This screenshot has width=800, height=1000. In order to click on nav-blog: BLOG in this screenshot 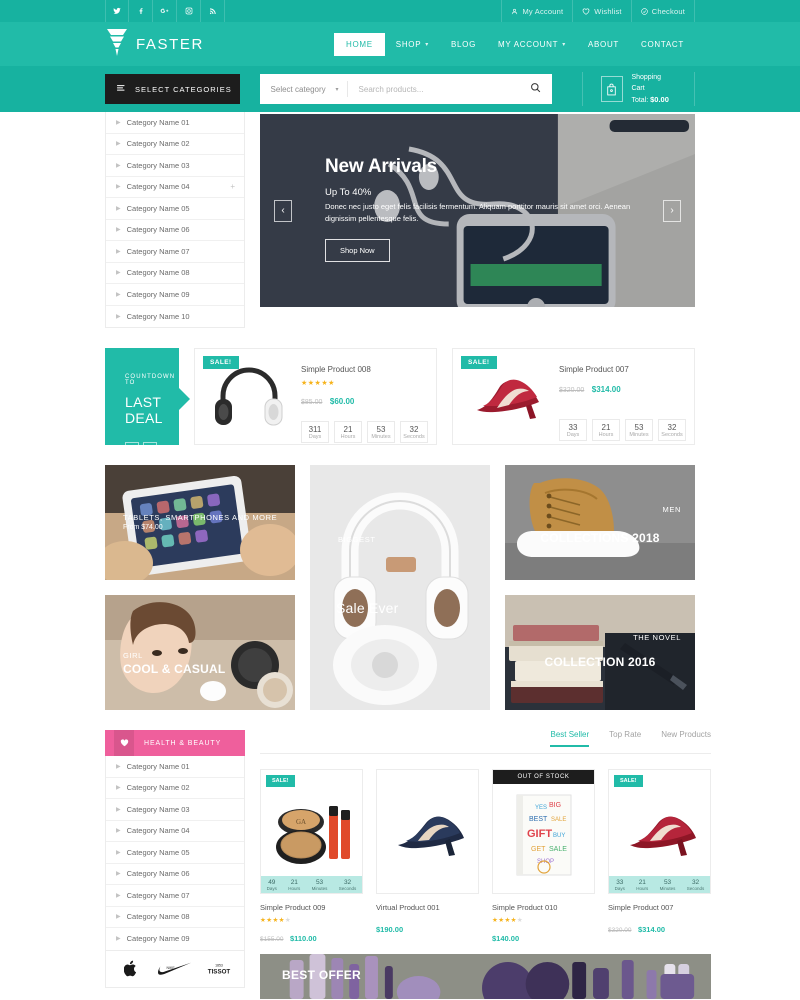, I will do `click(463, 44)`.